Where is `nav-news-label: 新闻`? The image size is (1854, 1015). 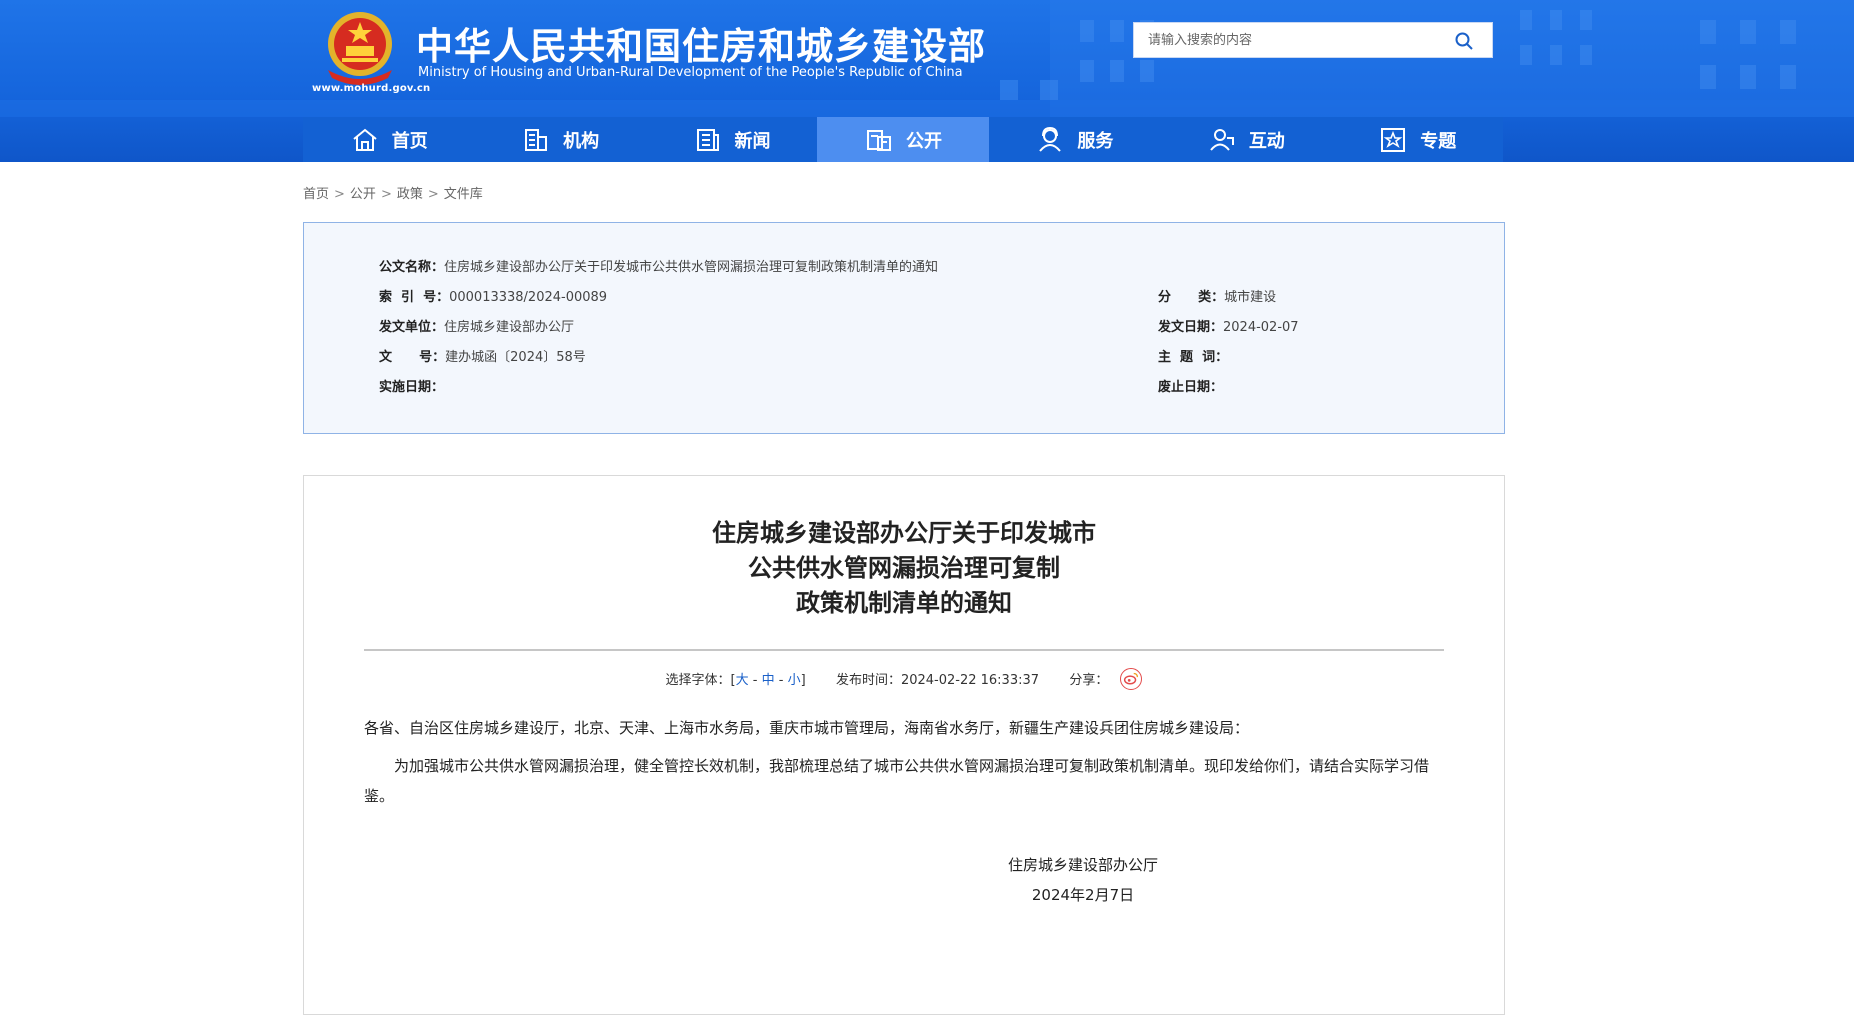
nav-news-label: 新闻 is located at coordinates (752, 141).